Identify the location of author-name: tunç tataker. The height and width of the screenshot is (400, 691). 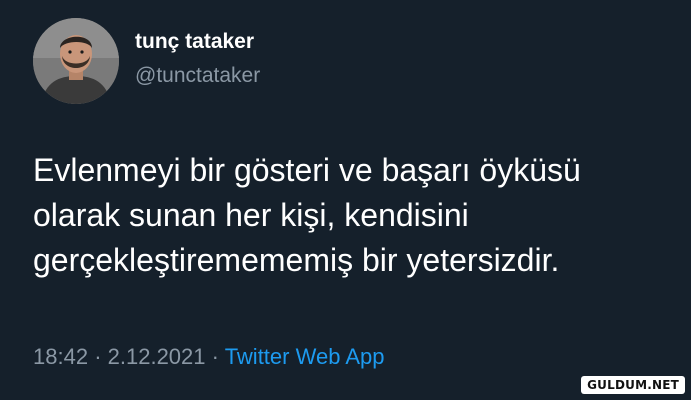
(194, 42).